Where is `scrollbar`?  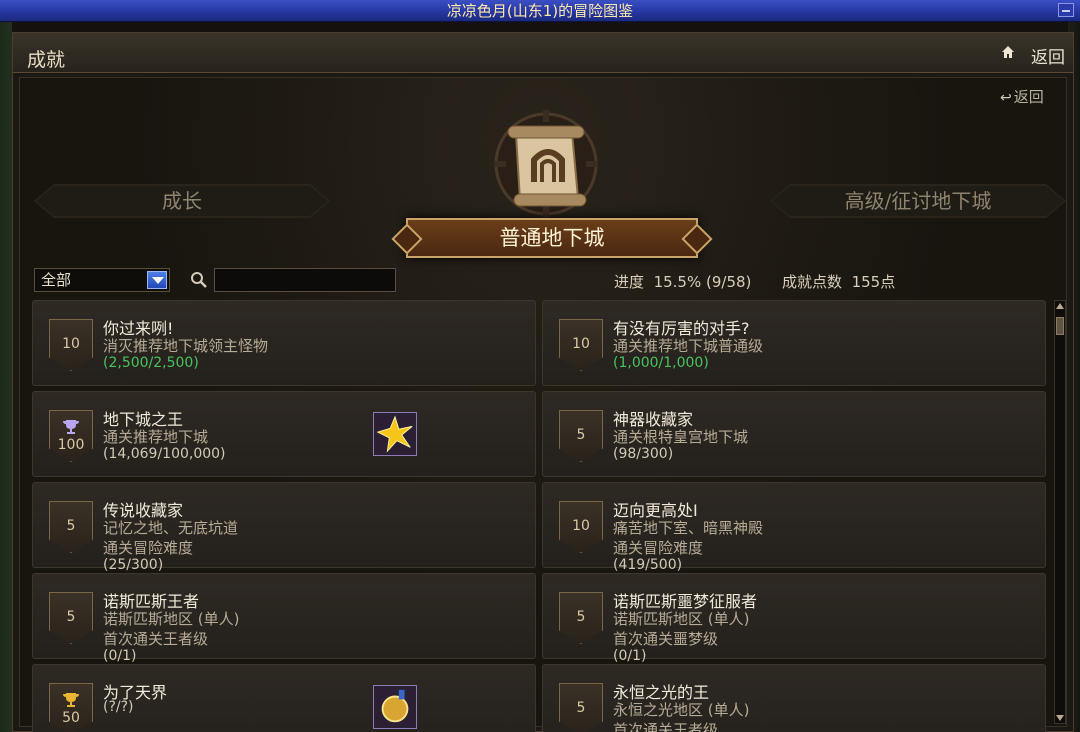
scrollbar is located at coordinates (1060, 512).